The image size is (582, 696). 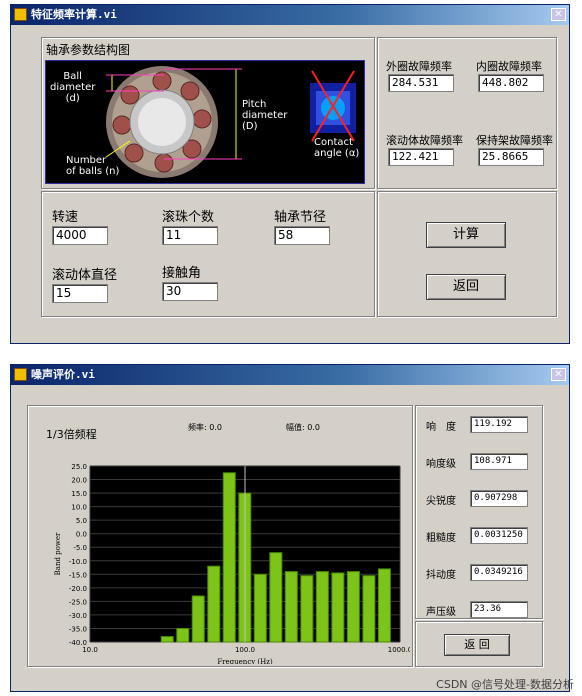 I want to click on pitch-diameter-label: Pitch diameter (D), so click(x=264, y=115).